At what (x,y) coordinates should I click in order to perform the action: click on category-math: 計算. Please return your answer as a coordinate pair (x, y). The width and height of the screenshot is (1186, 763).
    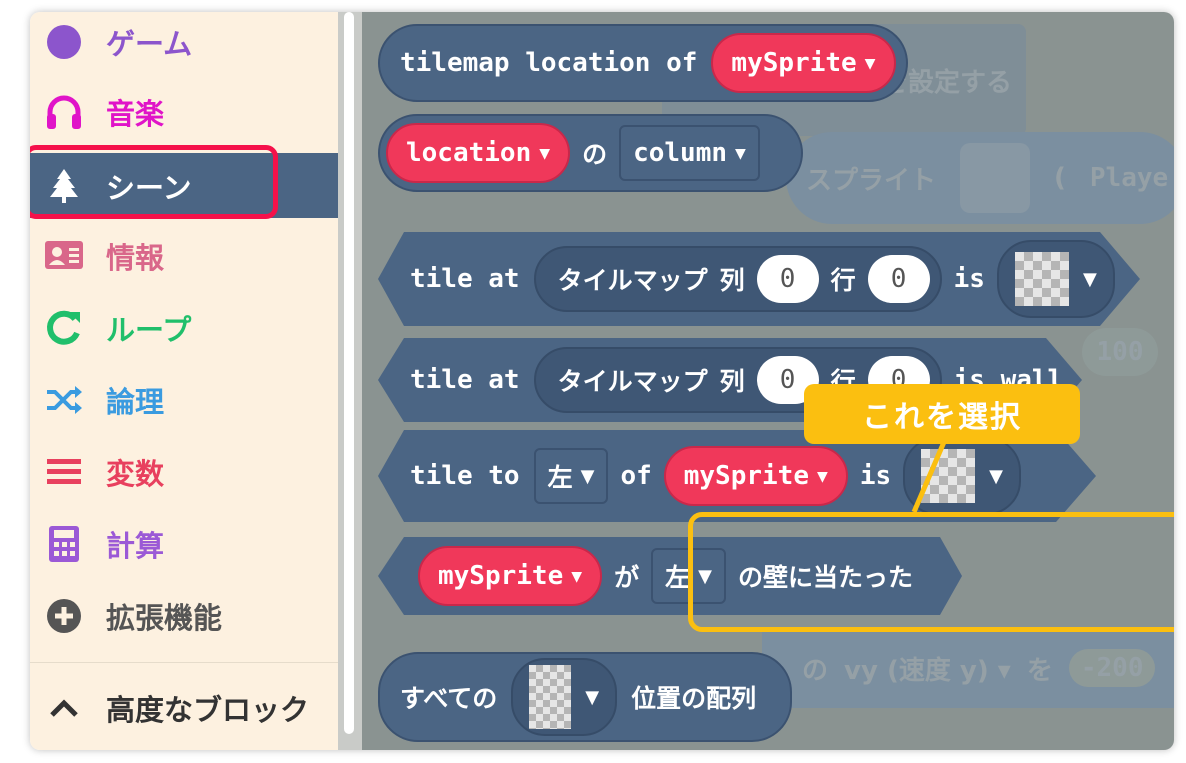
    Looking at the image, I should click on (184, 544).